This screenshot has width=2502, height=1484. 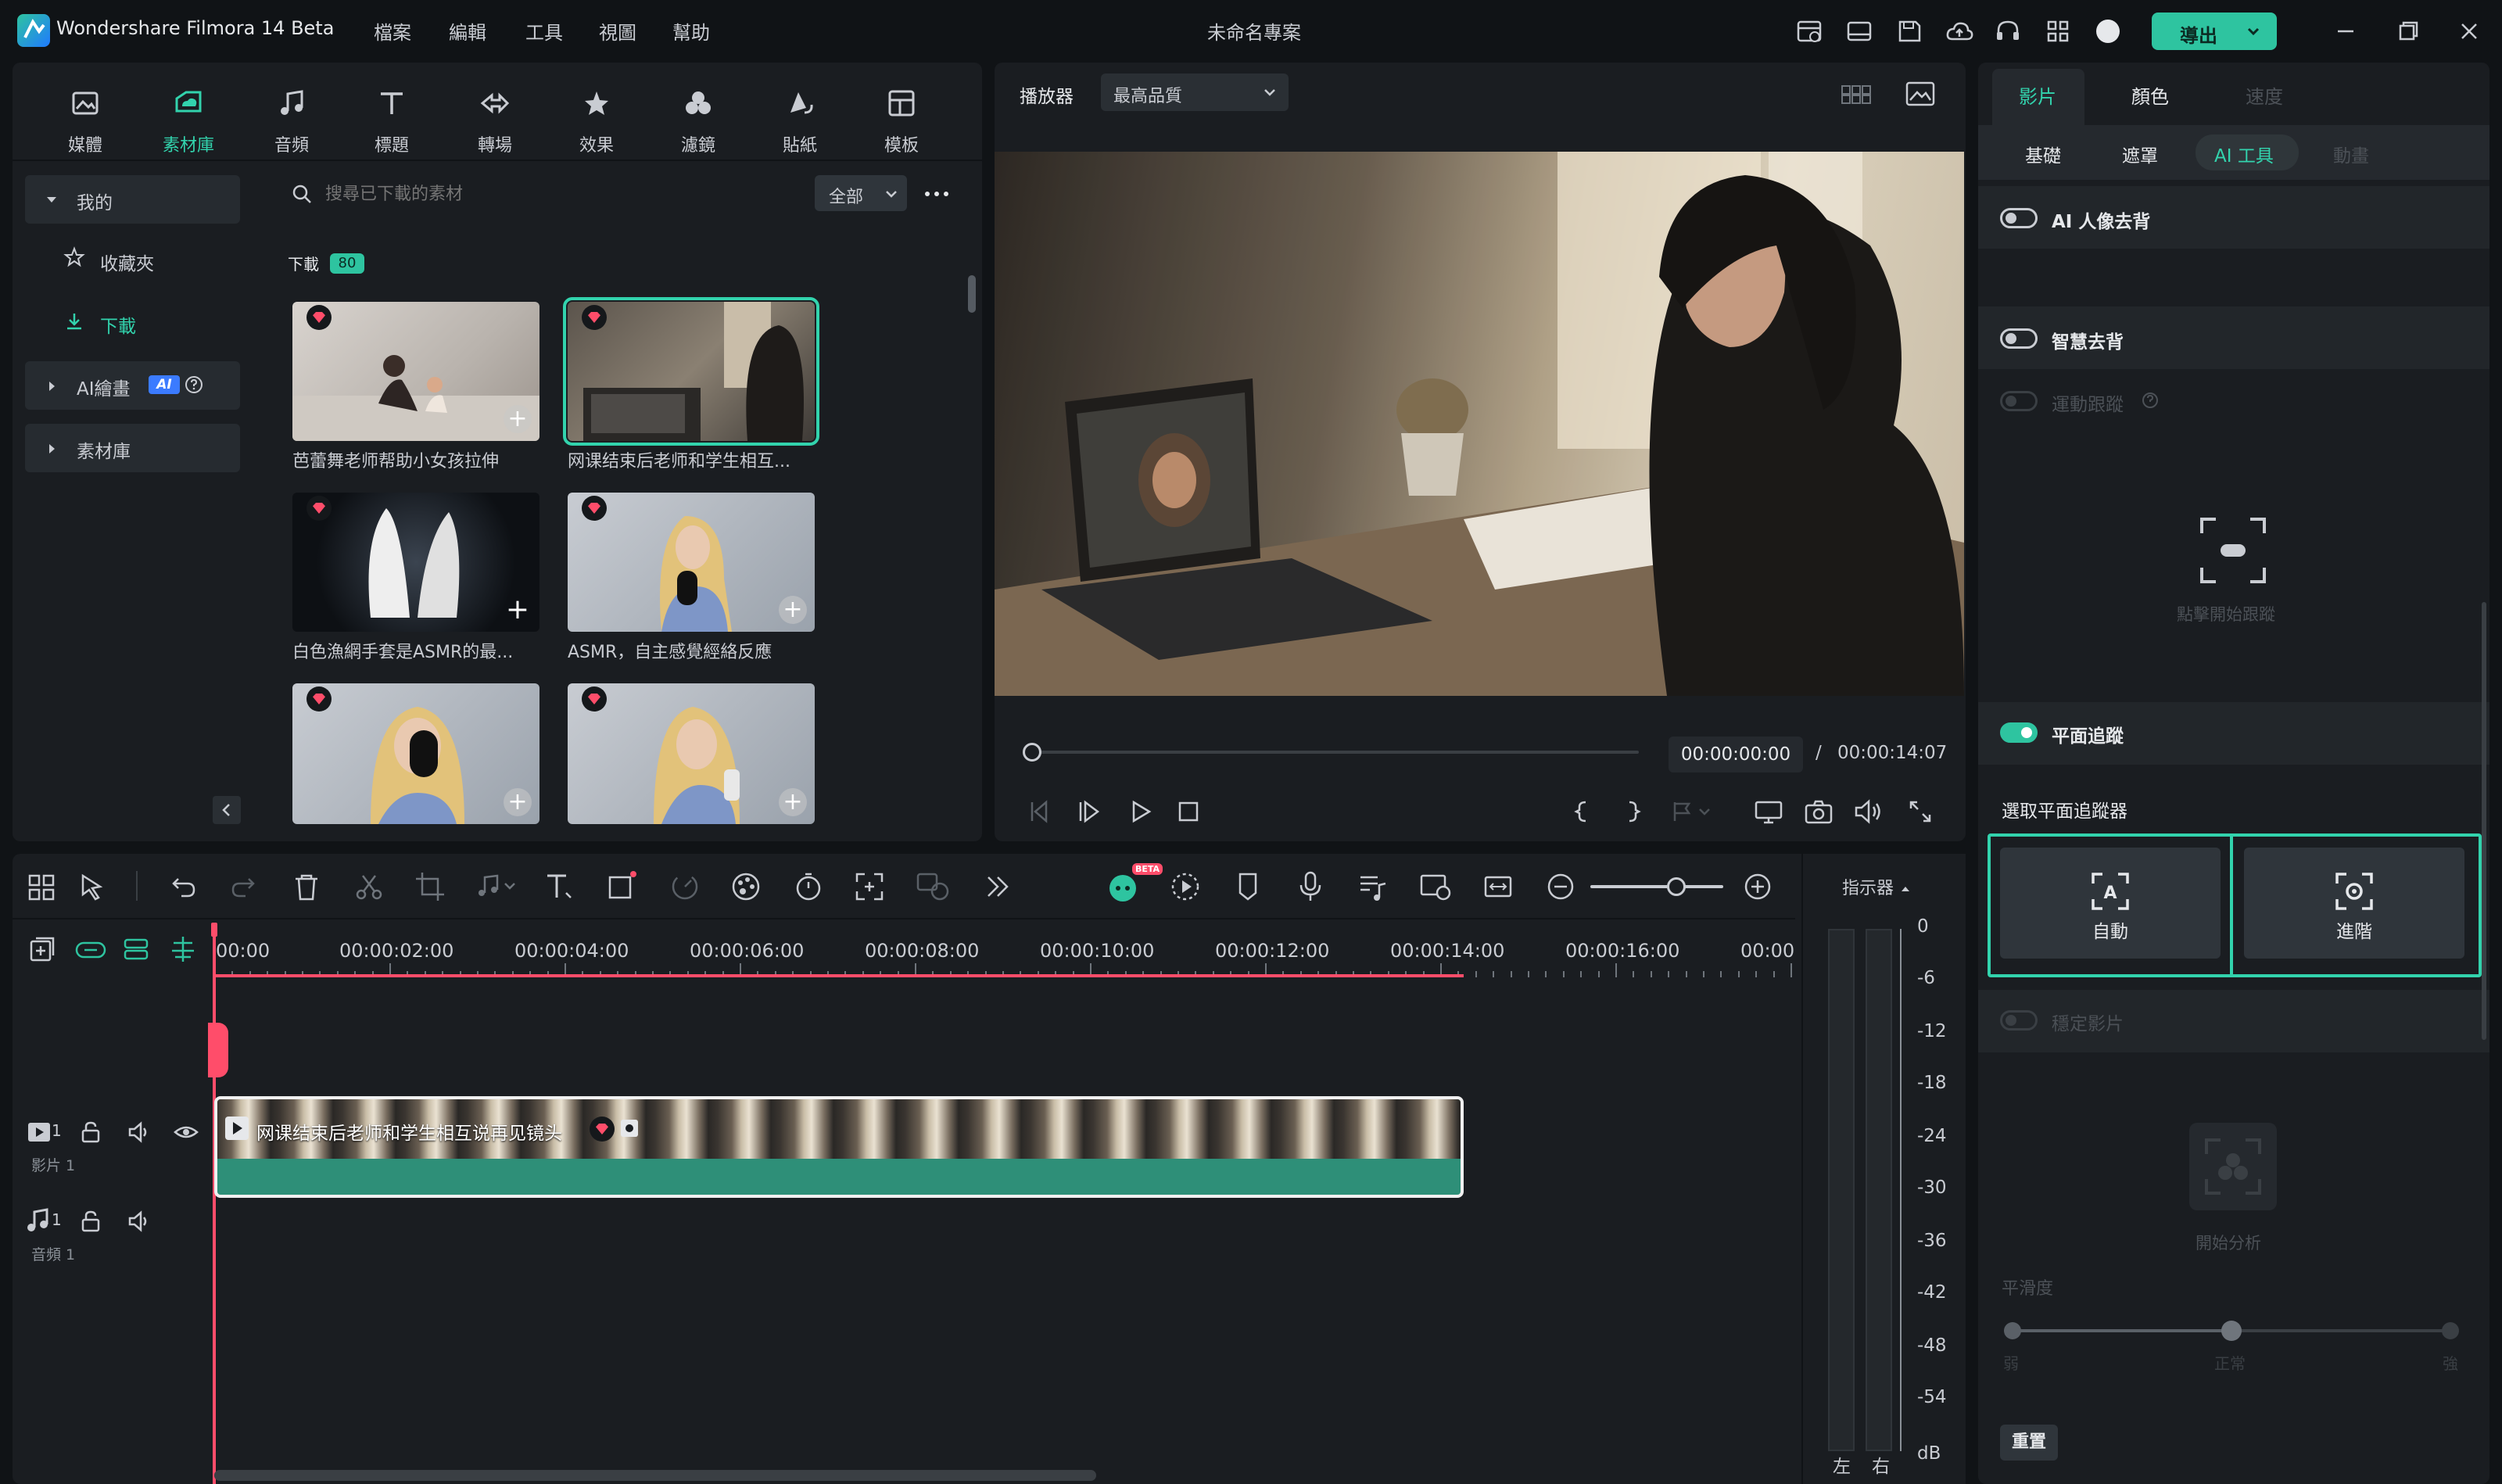 What do you see at coordinates (494, 886) in the screenshot?
I see `audio-adjust-icon` at bounding box center [494, 886].